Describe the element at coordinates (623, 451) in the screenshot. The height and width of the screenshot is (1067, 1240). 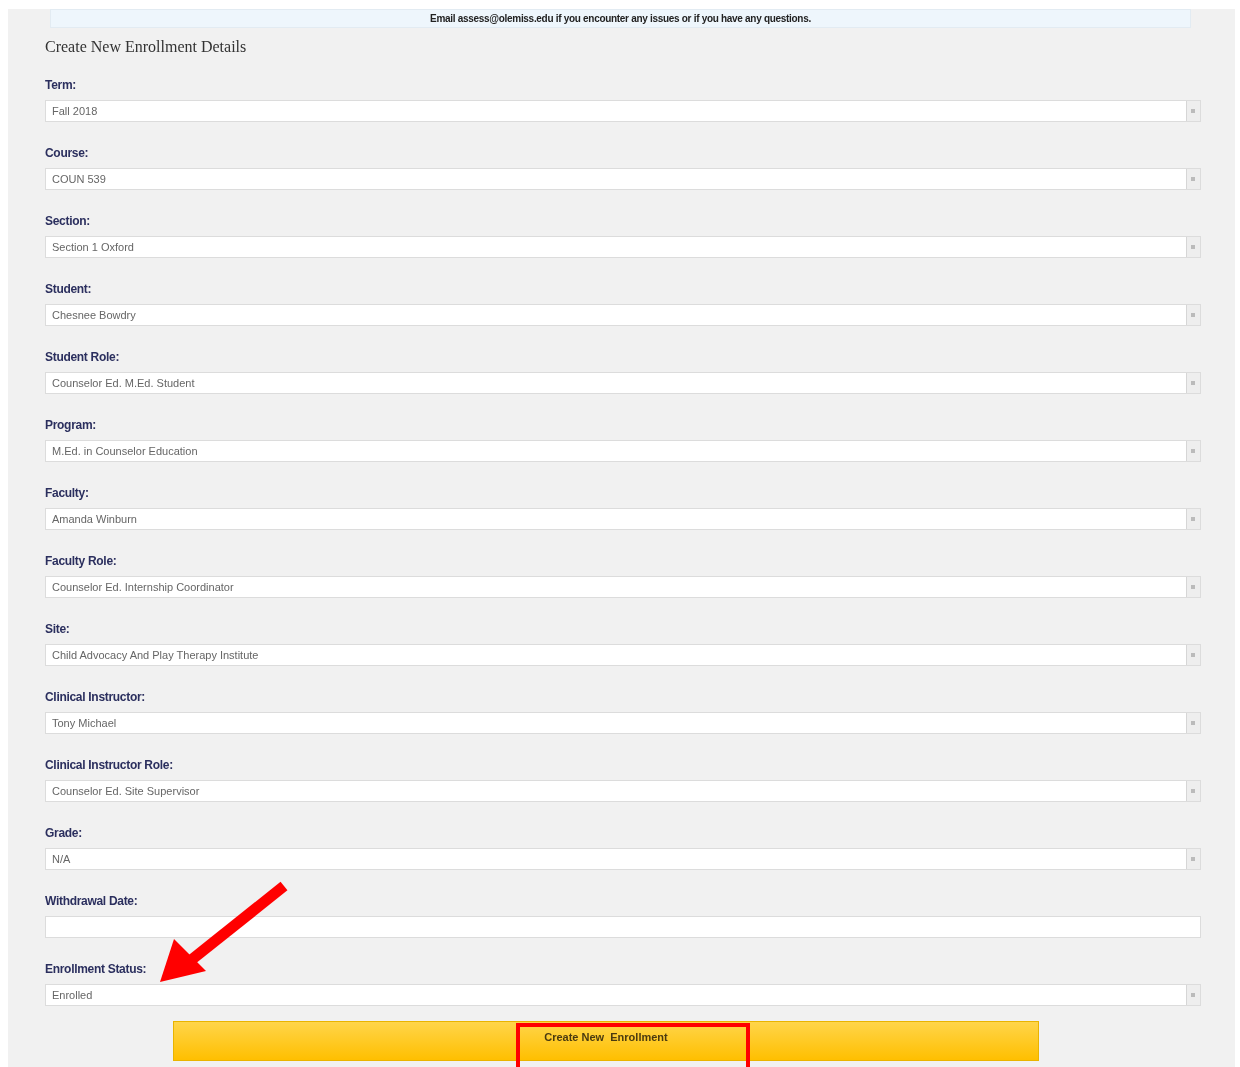
I see `select-field: M.Ed. in Counselor Education` at that location.